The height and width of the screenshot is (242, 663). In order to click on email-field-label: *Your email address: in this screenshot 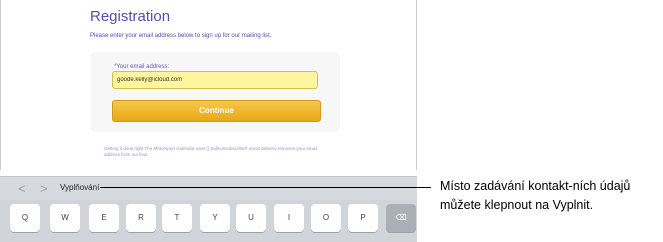, I will do `click(142, 67)`.